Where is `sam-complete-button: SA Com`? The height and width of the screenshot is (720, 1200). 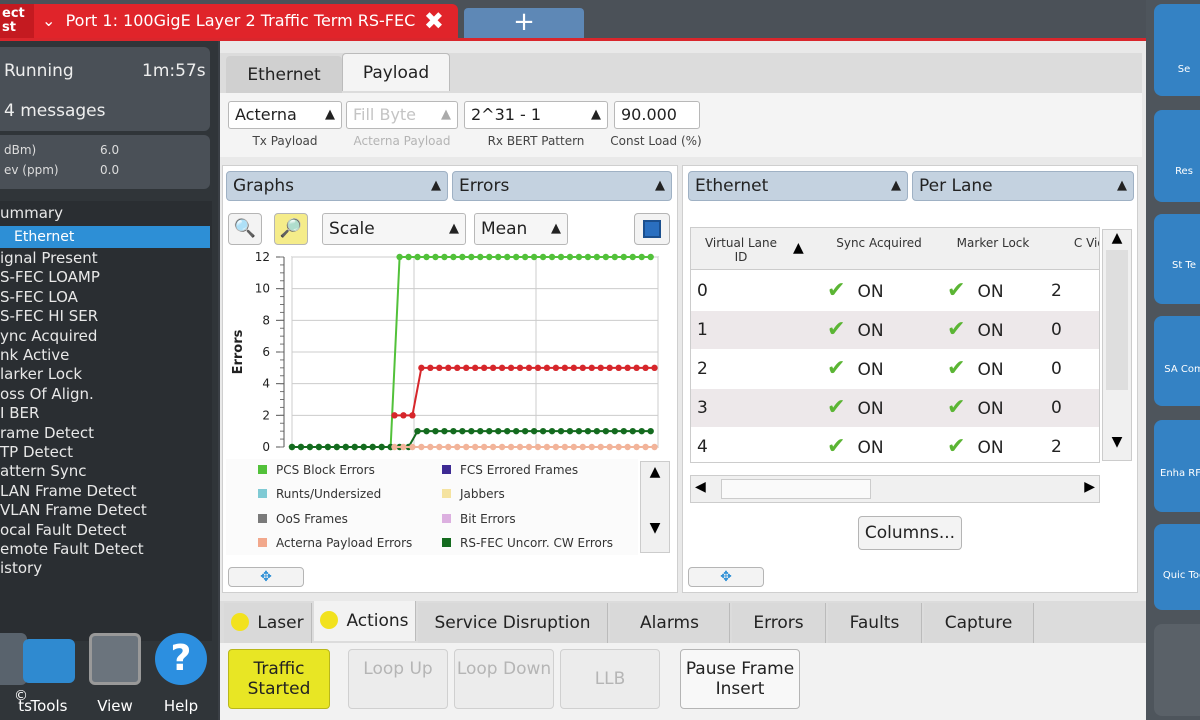 sam-complete-button: SA Com is located at coordinates (1177, 361).